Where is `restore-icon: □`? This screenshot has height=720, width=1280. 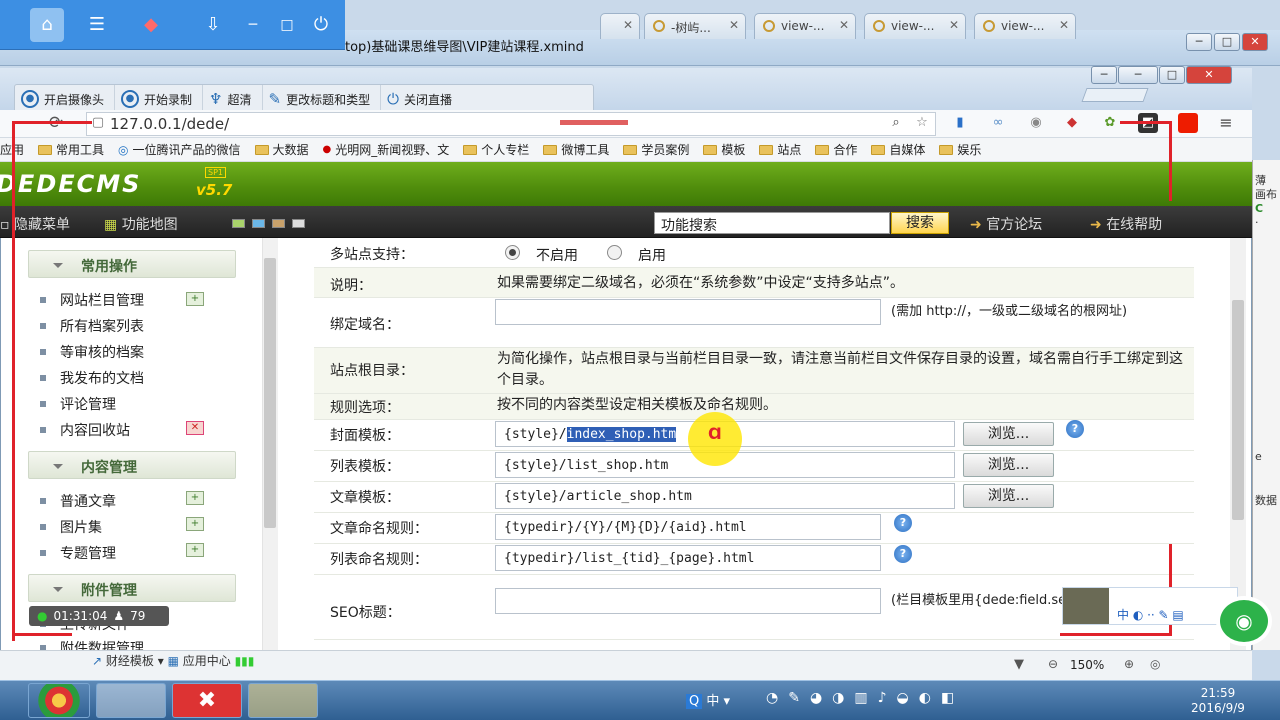
restore-icon: □ is located at coordinates (287, 25).